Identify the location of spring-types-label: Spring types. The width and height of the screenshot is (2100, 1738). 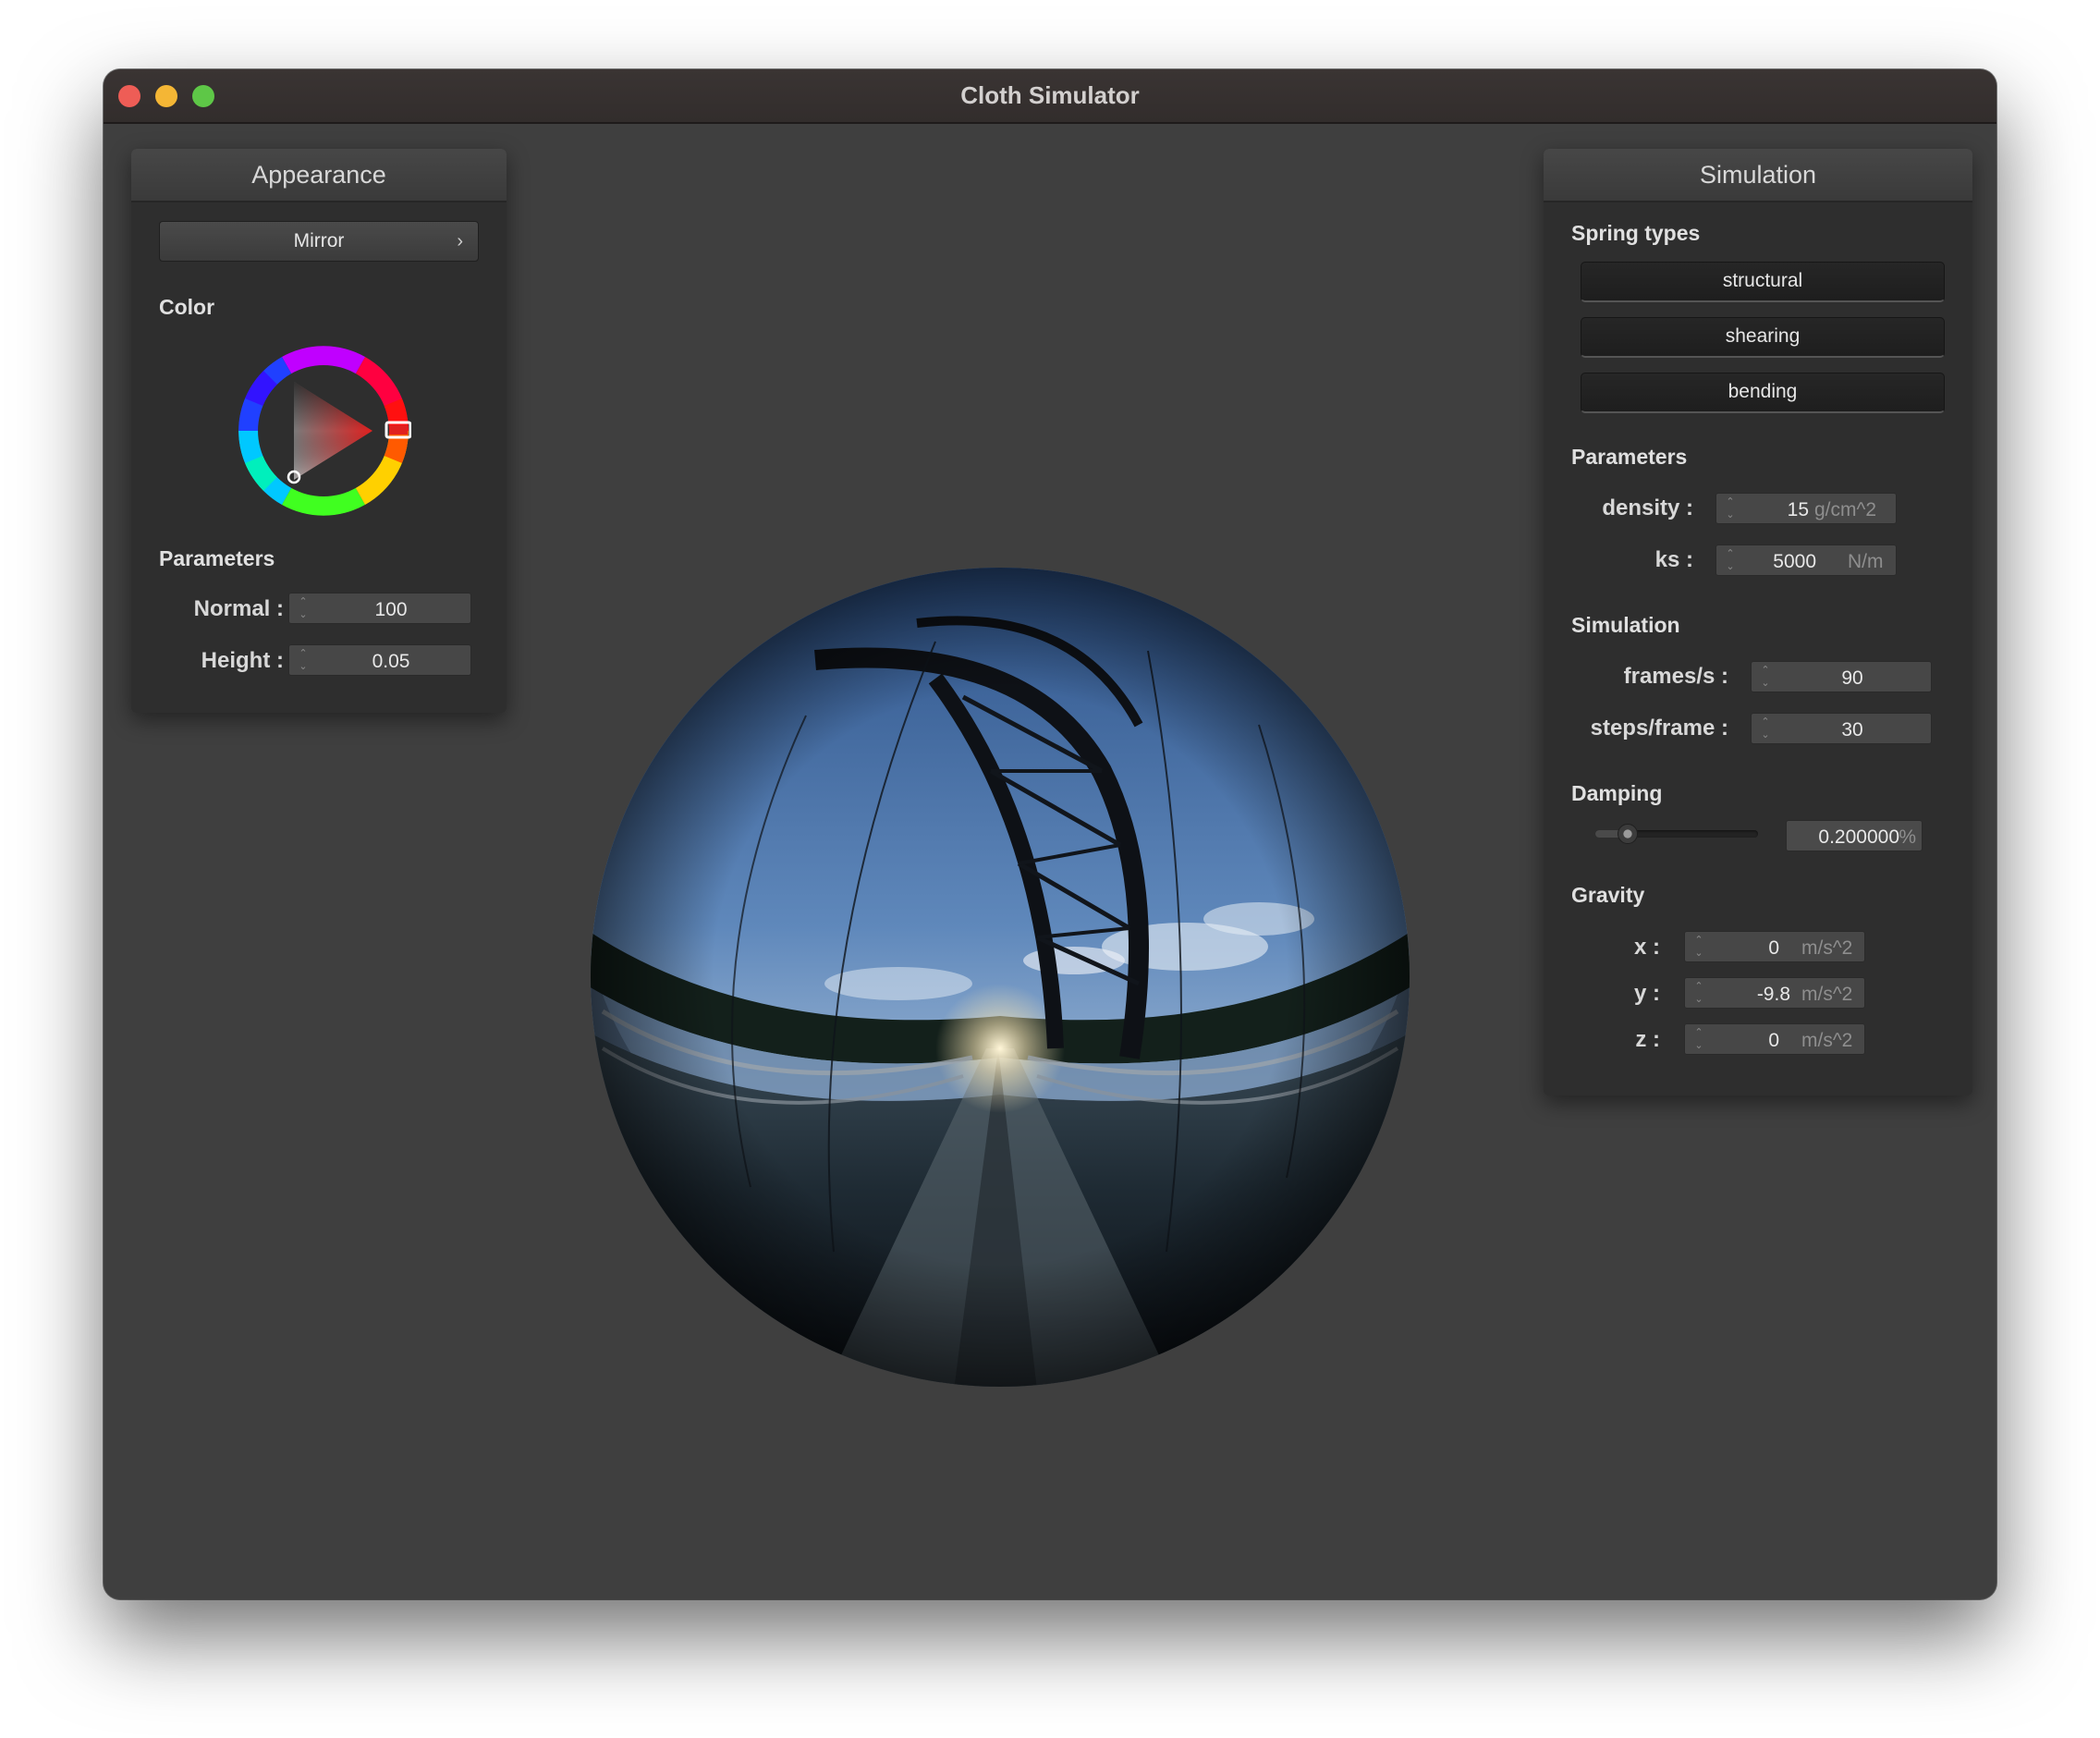
(1636, 233).